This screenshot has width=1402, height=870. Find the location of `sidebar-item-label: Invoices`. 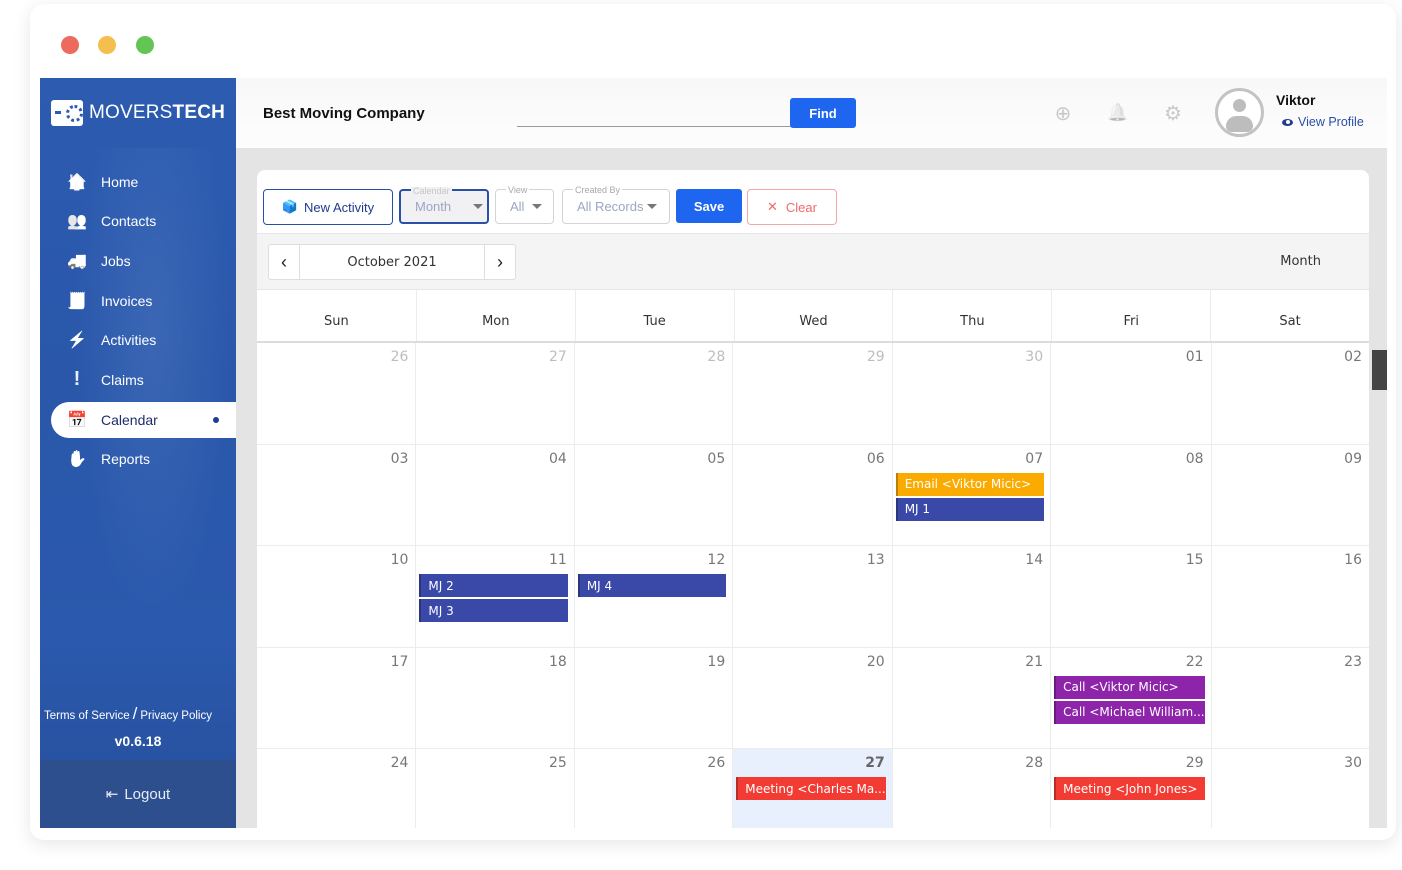

sidebar-item-label: Invoices is located at coordinates (127, 300).